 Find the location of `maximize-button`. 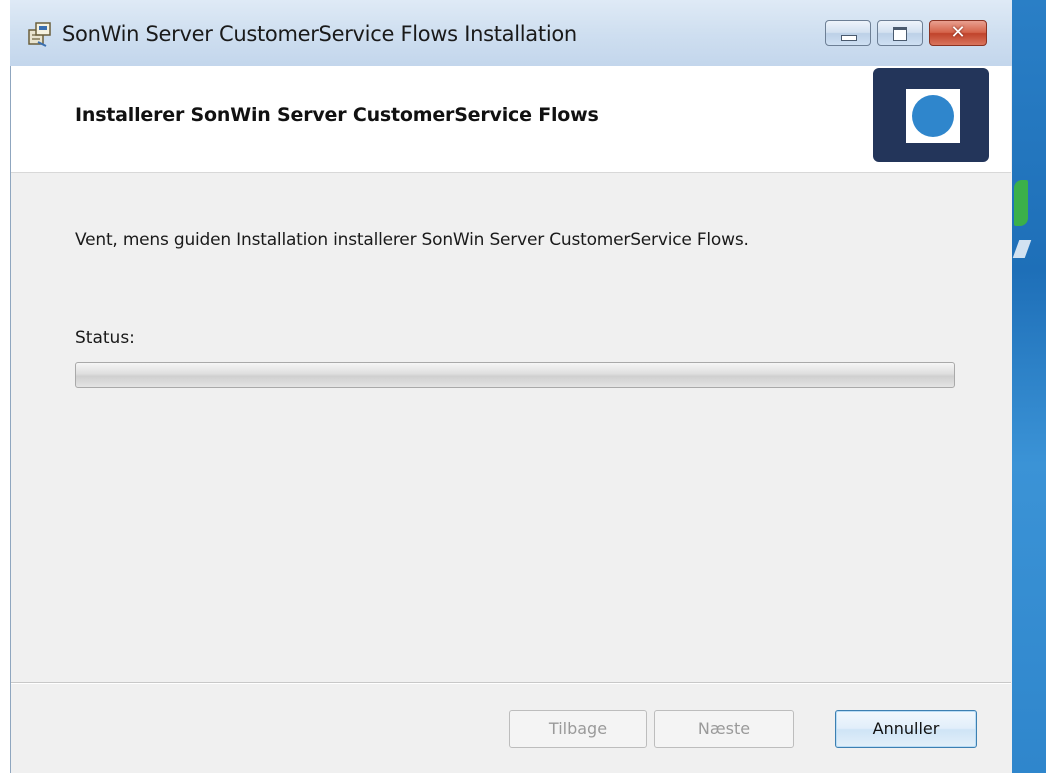

maximize-button is located at coordinates (900, 33).